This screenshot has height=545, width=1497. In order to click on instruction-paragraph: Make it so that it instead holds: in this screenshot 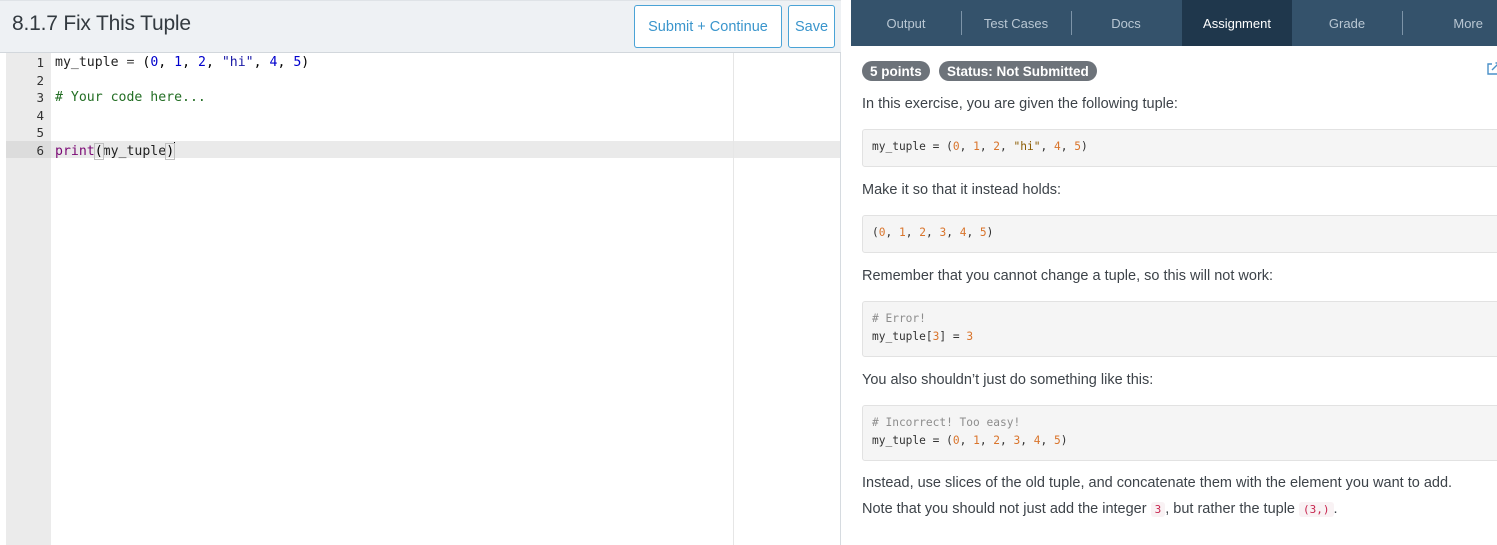, I will do `click(962, 190)`.